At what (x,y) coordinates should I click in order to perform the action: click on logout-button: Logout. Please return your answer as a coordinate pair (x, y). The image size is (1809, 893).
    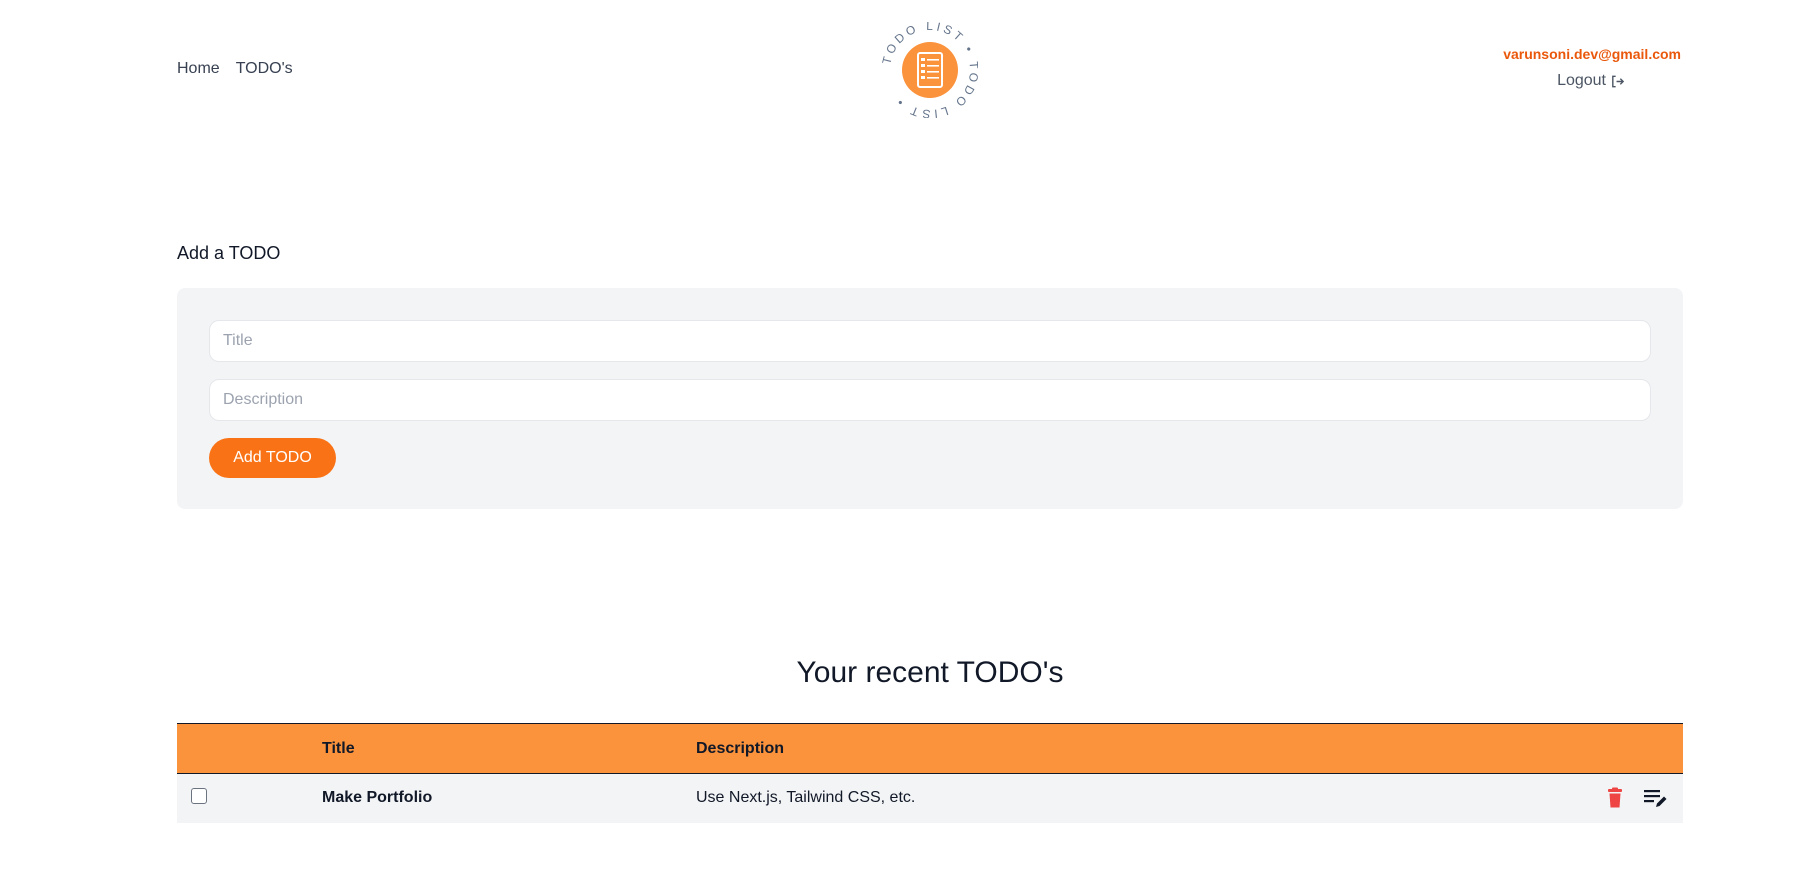
    Looking at the image, I should click on (1591, 81).